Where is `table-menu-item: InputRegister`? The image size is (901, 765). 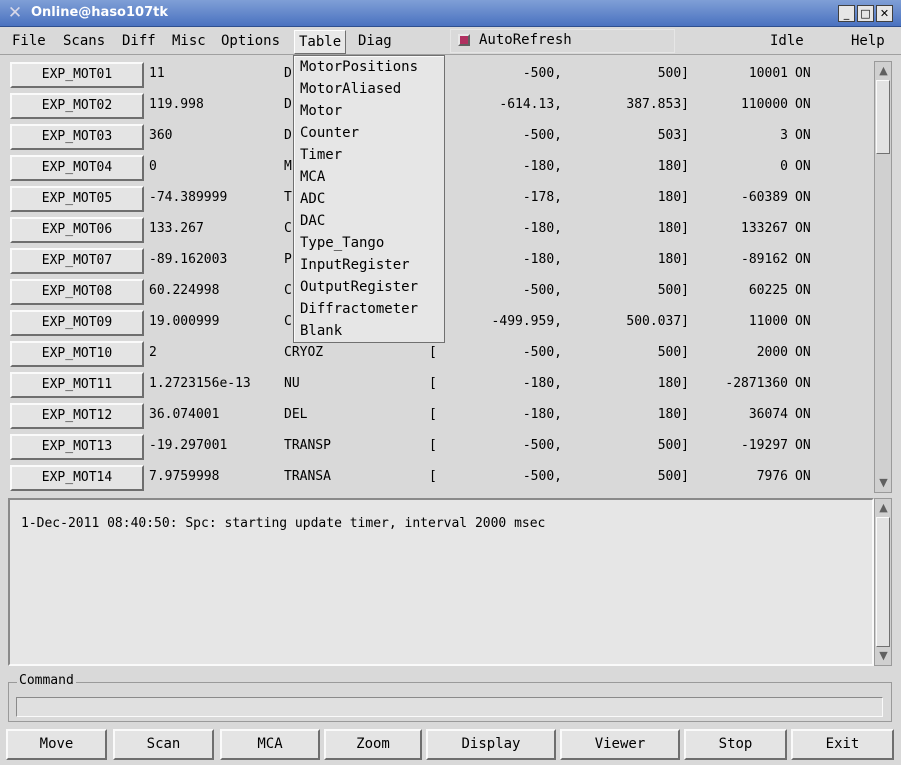
table-menu-item: InputRegister is located at coordinates (355, 265).